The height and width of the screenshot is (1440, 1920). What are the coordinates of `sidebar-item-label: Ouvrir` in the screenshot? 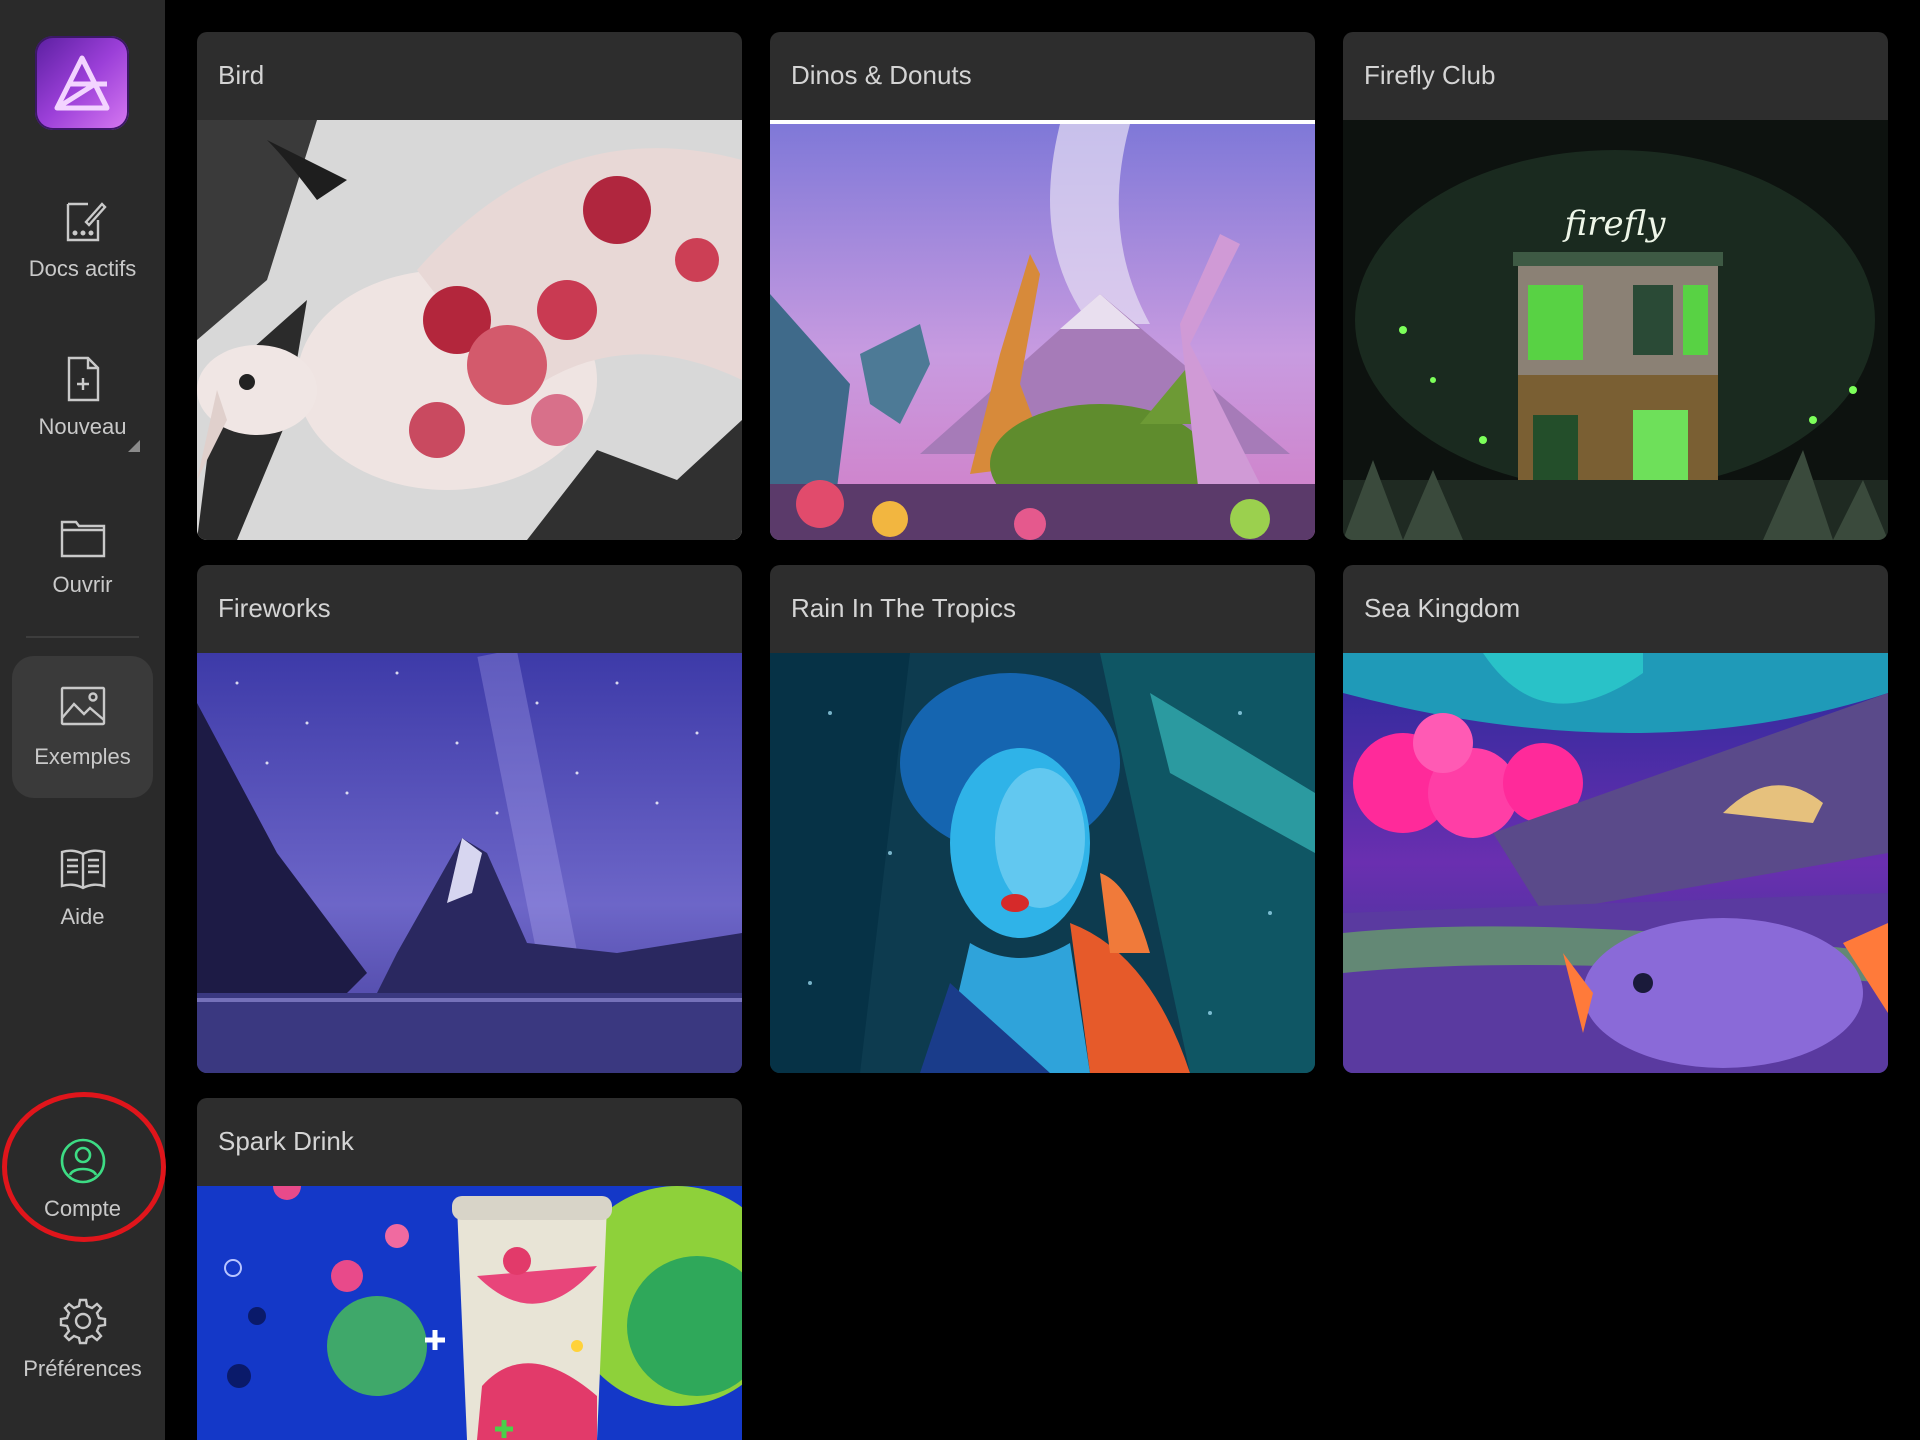 It's located at (82, 584).